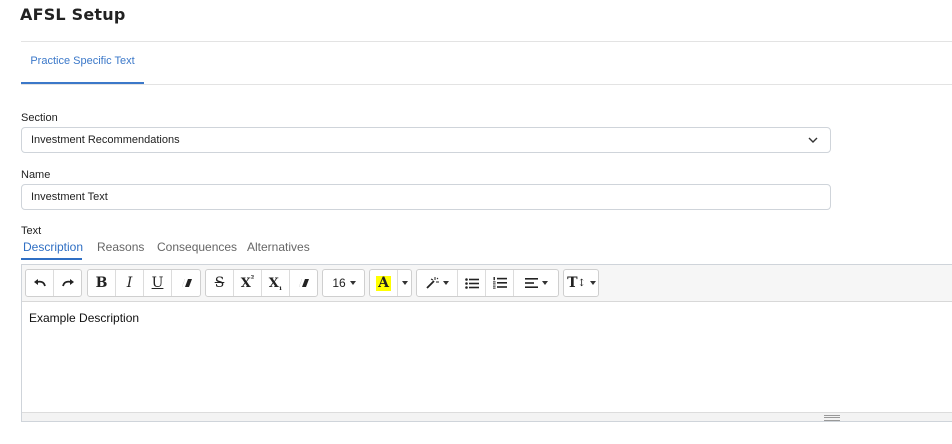  I want to click on text-size-group: T ↕, so click(581, 283).